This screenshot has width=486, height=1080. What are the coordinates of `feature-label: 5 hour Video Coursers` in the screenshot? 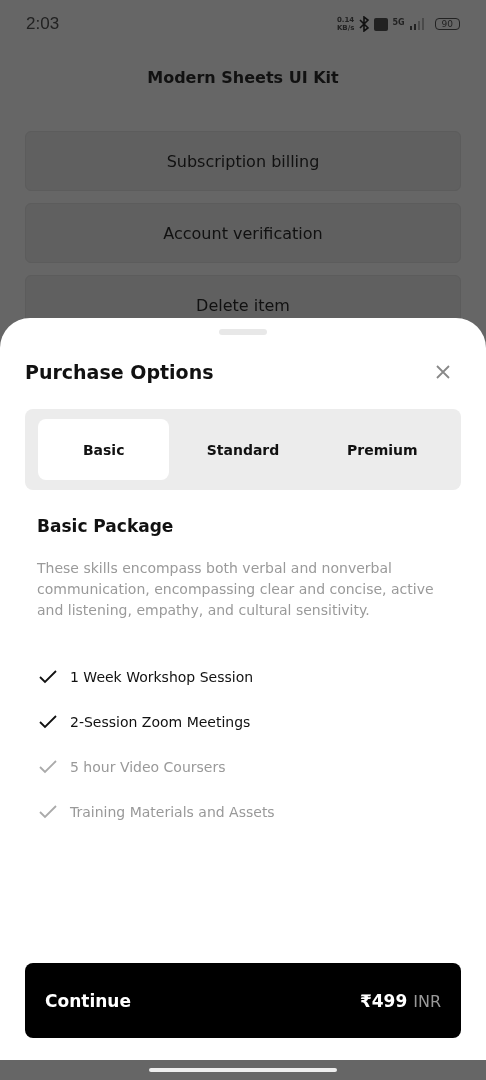 It's located at (148, 767).